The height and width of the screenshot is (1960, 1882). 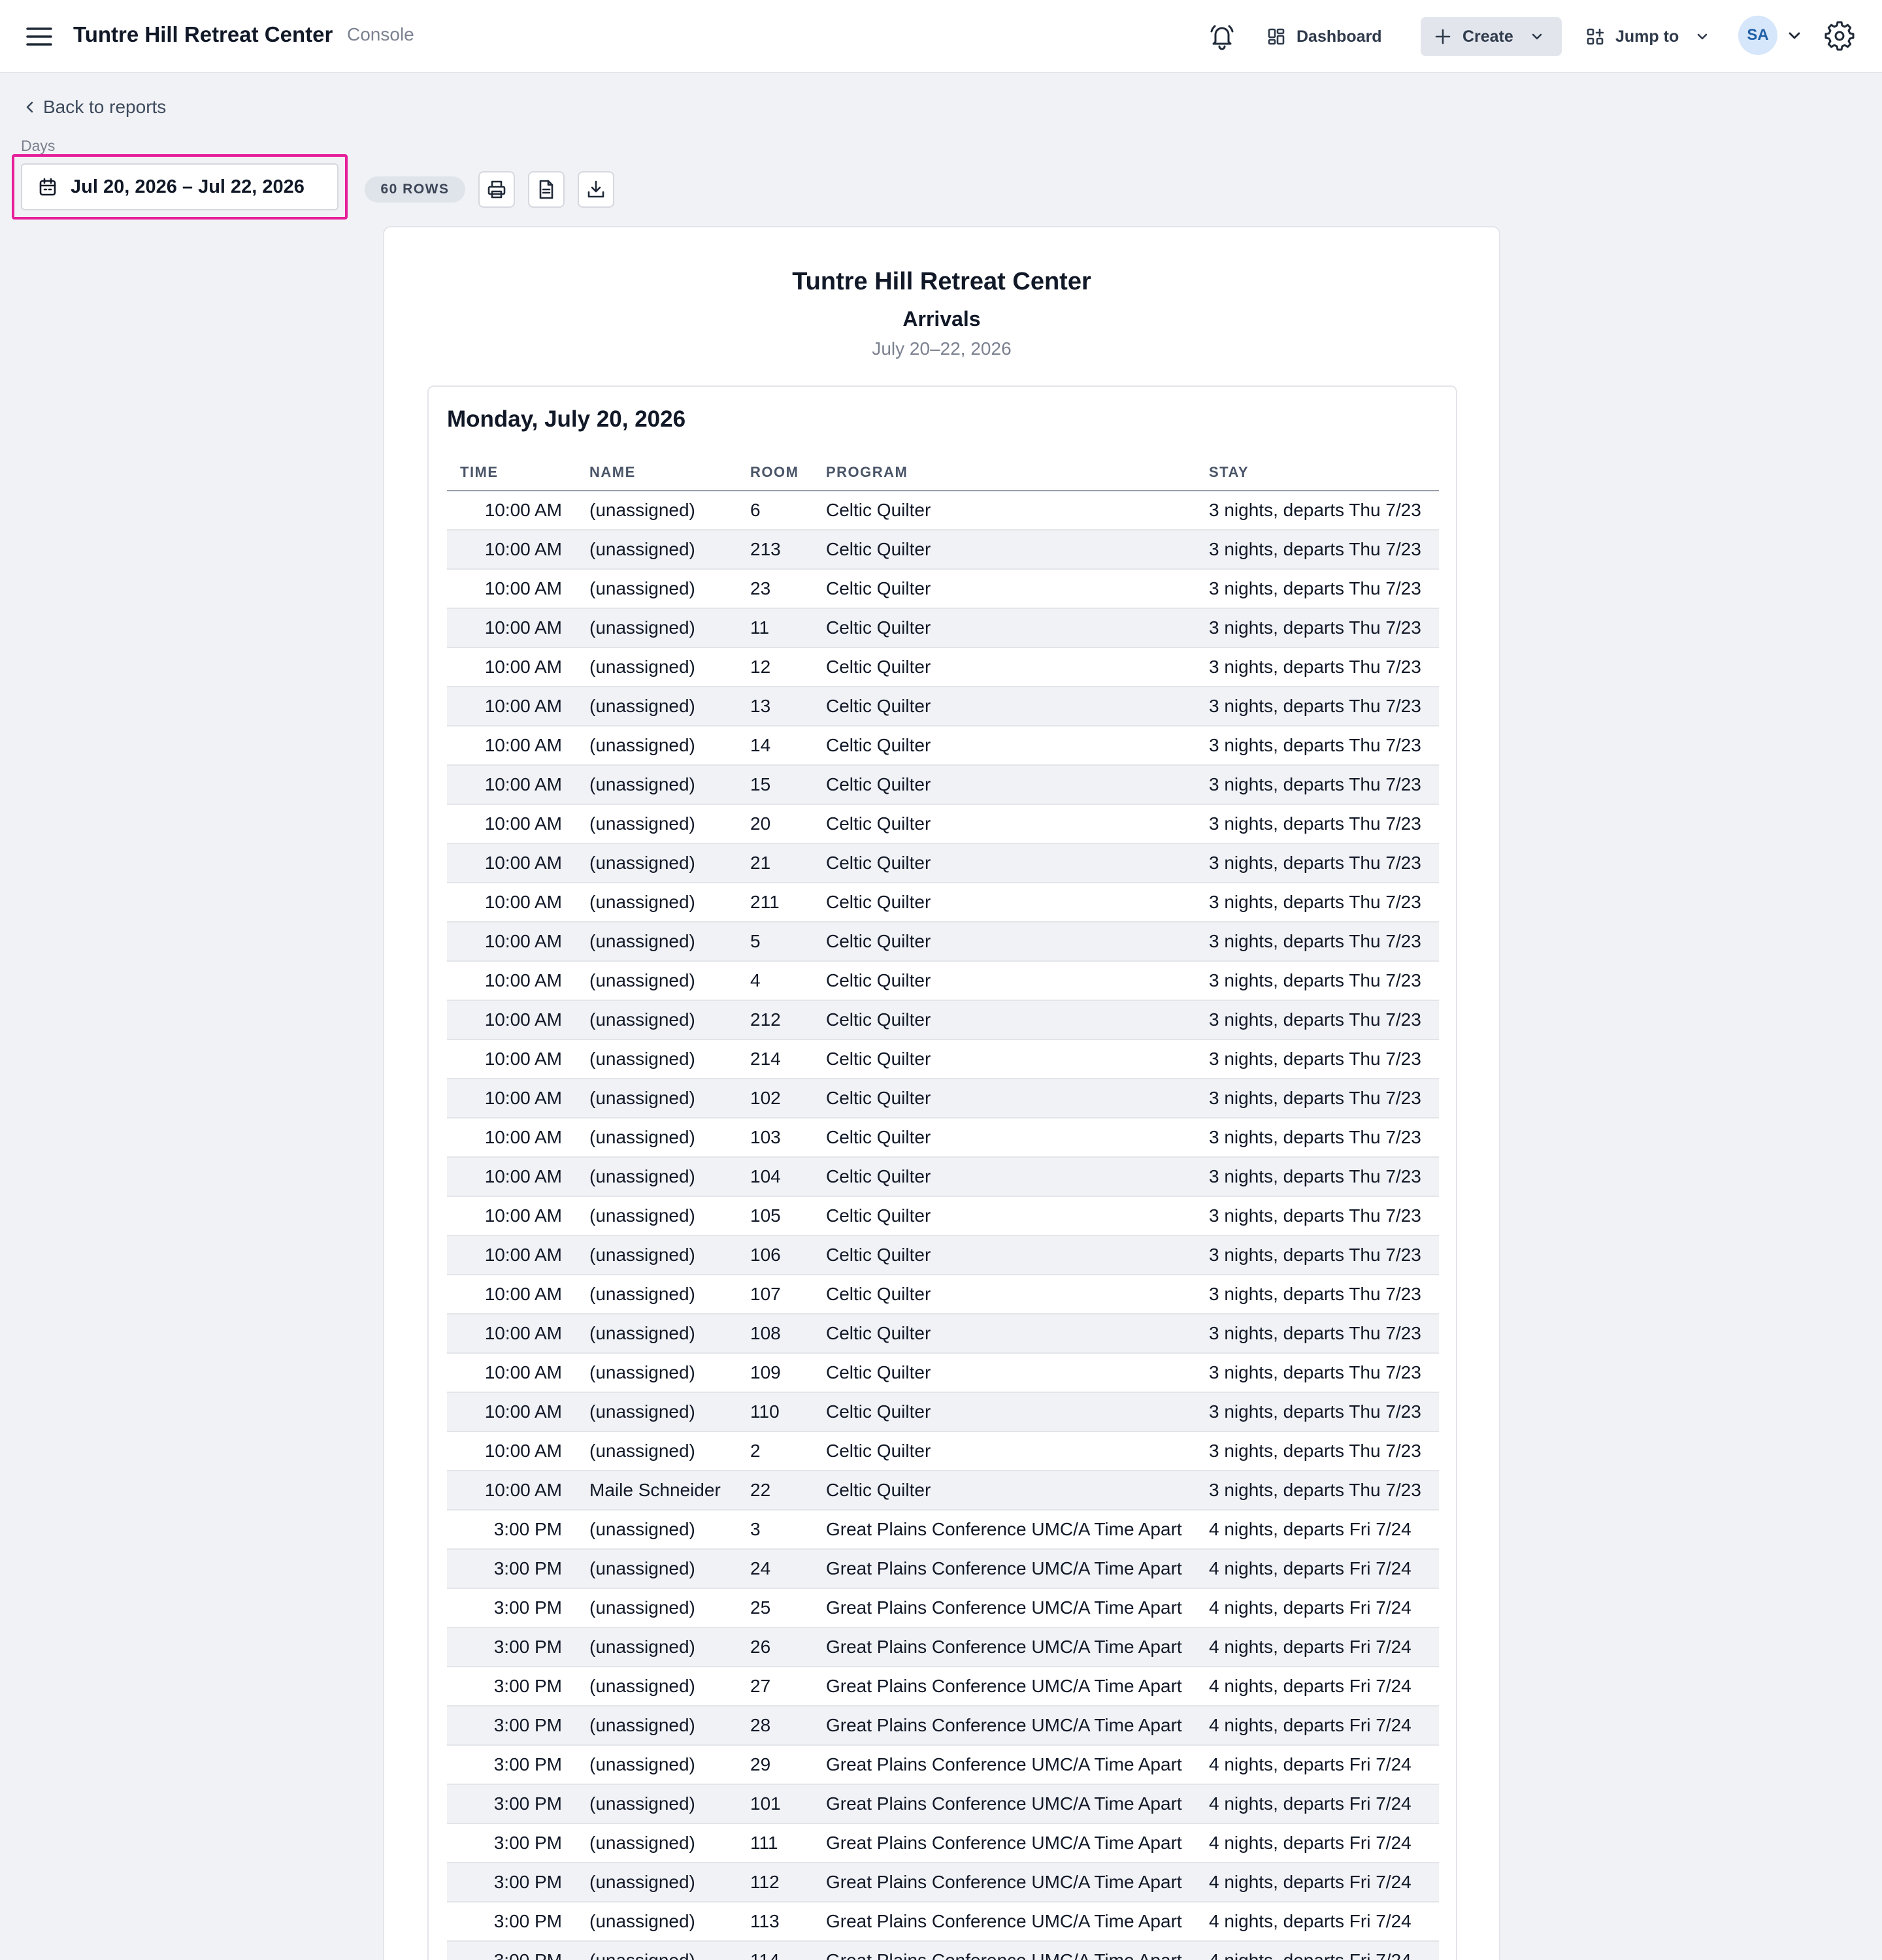 What do you see at coordinates (1491, 36) in the screenshot?
I see `create-button: Create` at bounding box center [1491, 36].